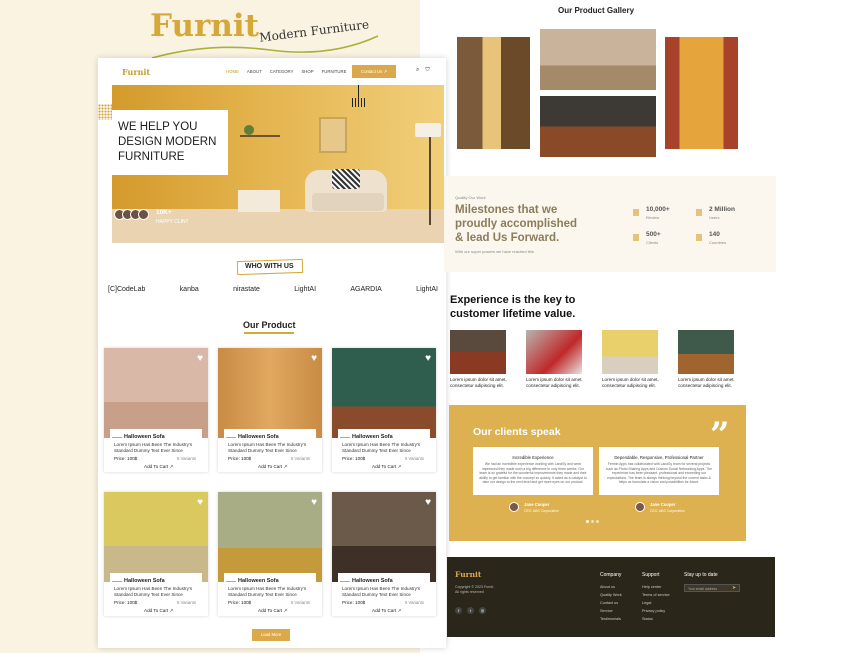  Describe the element at coordinates (430, 70) in the screenshot. I see `bag-icon: ⛉` at that location.